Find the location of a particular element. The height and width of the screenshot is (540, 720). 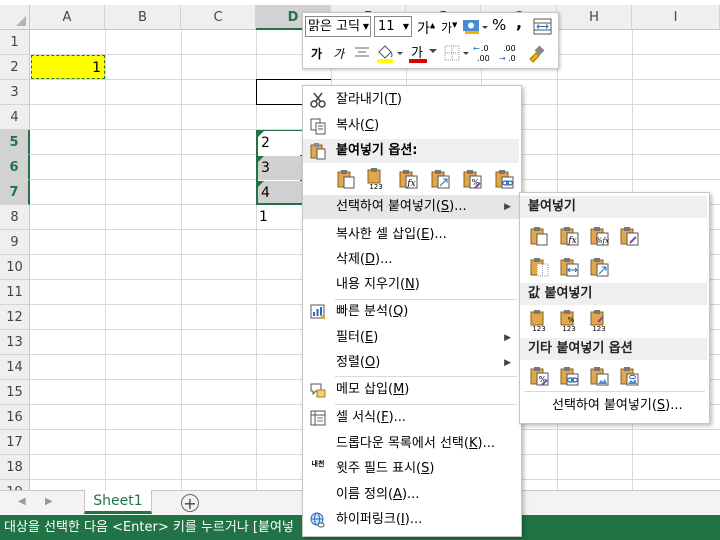

row-header-5: 5 is located at coordinates (15, 142).